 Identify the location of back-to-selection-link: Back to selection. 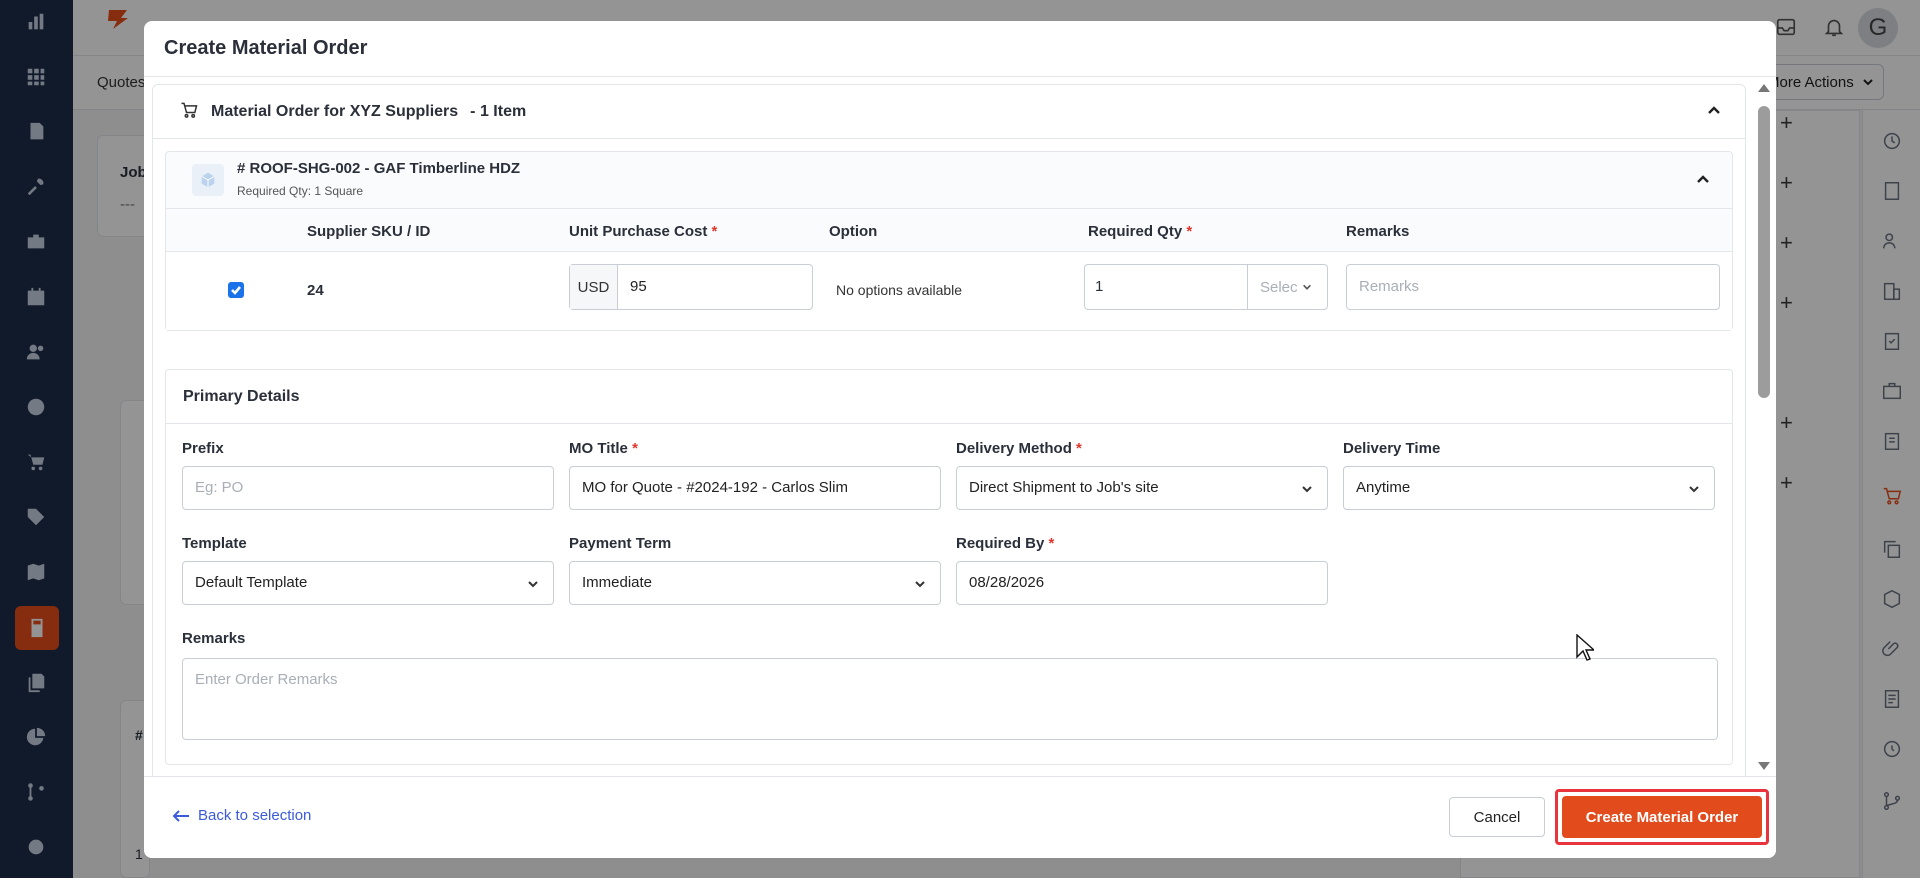
(241, 815).